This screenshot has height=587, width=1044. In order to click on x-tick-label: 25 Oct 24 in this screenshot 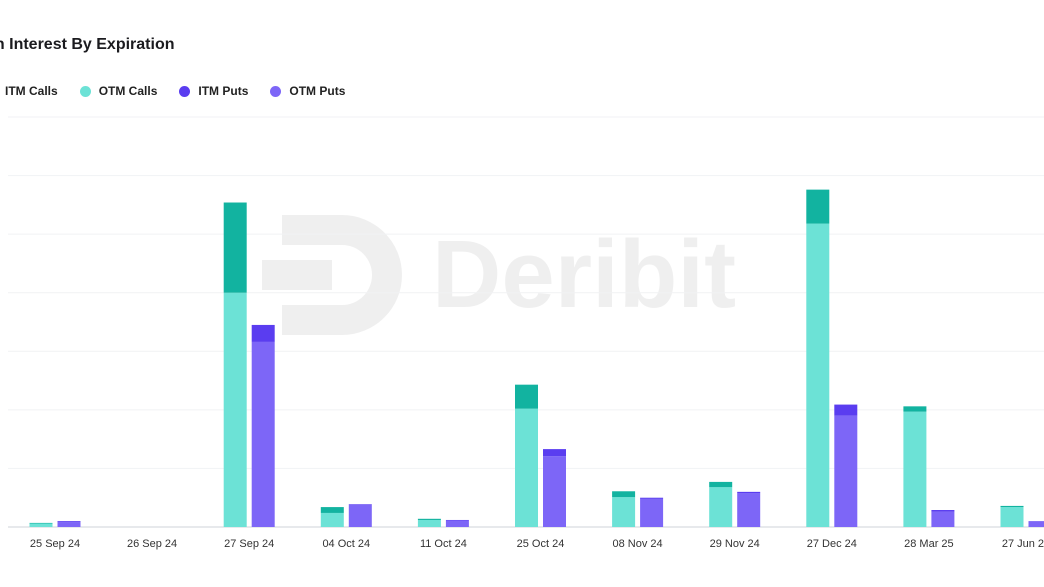, I will do `click(541, 544)`.